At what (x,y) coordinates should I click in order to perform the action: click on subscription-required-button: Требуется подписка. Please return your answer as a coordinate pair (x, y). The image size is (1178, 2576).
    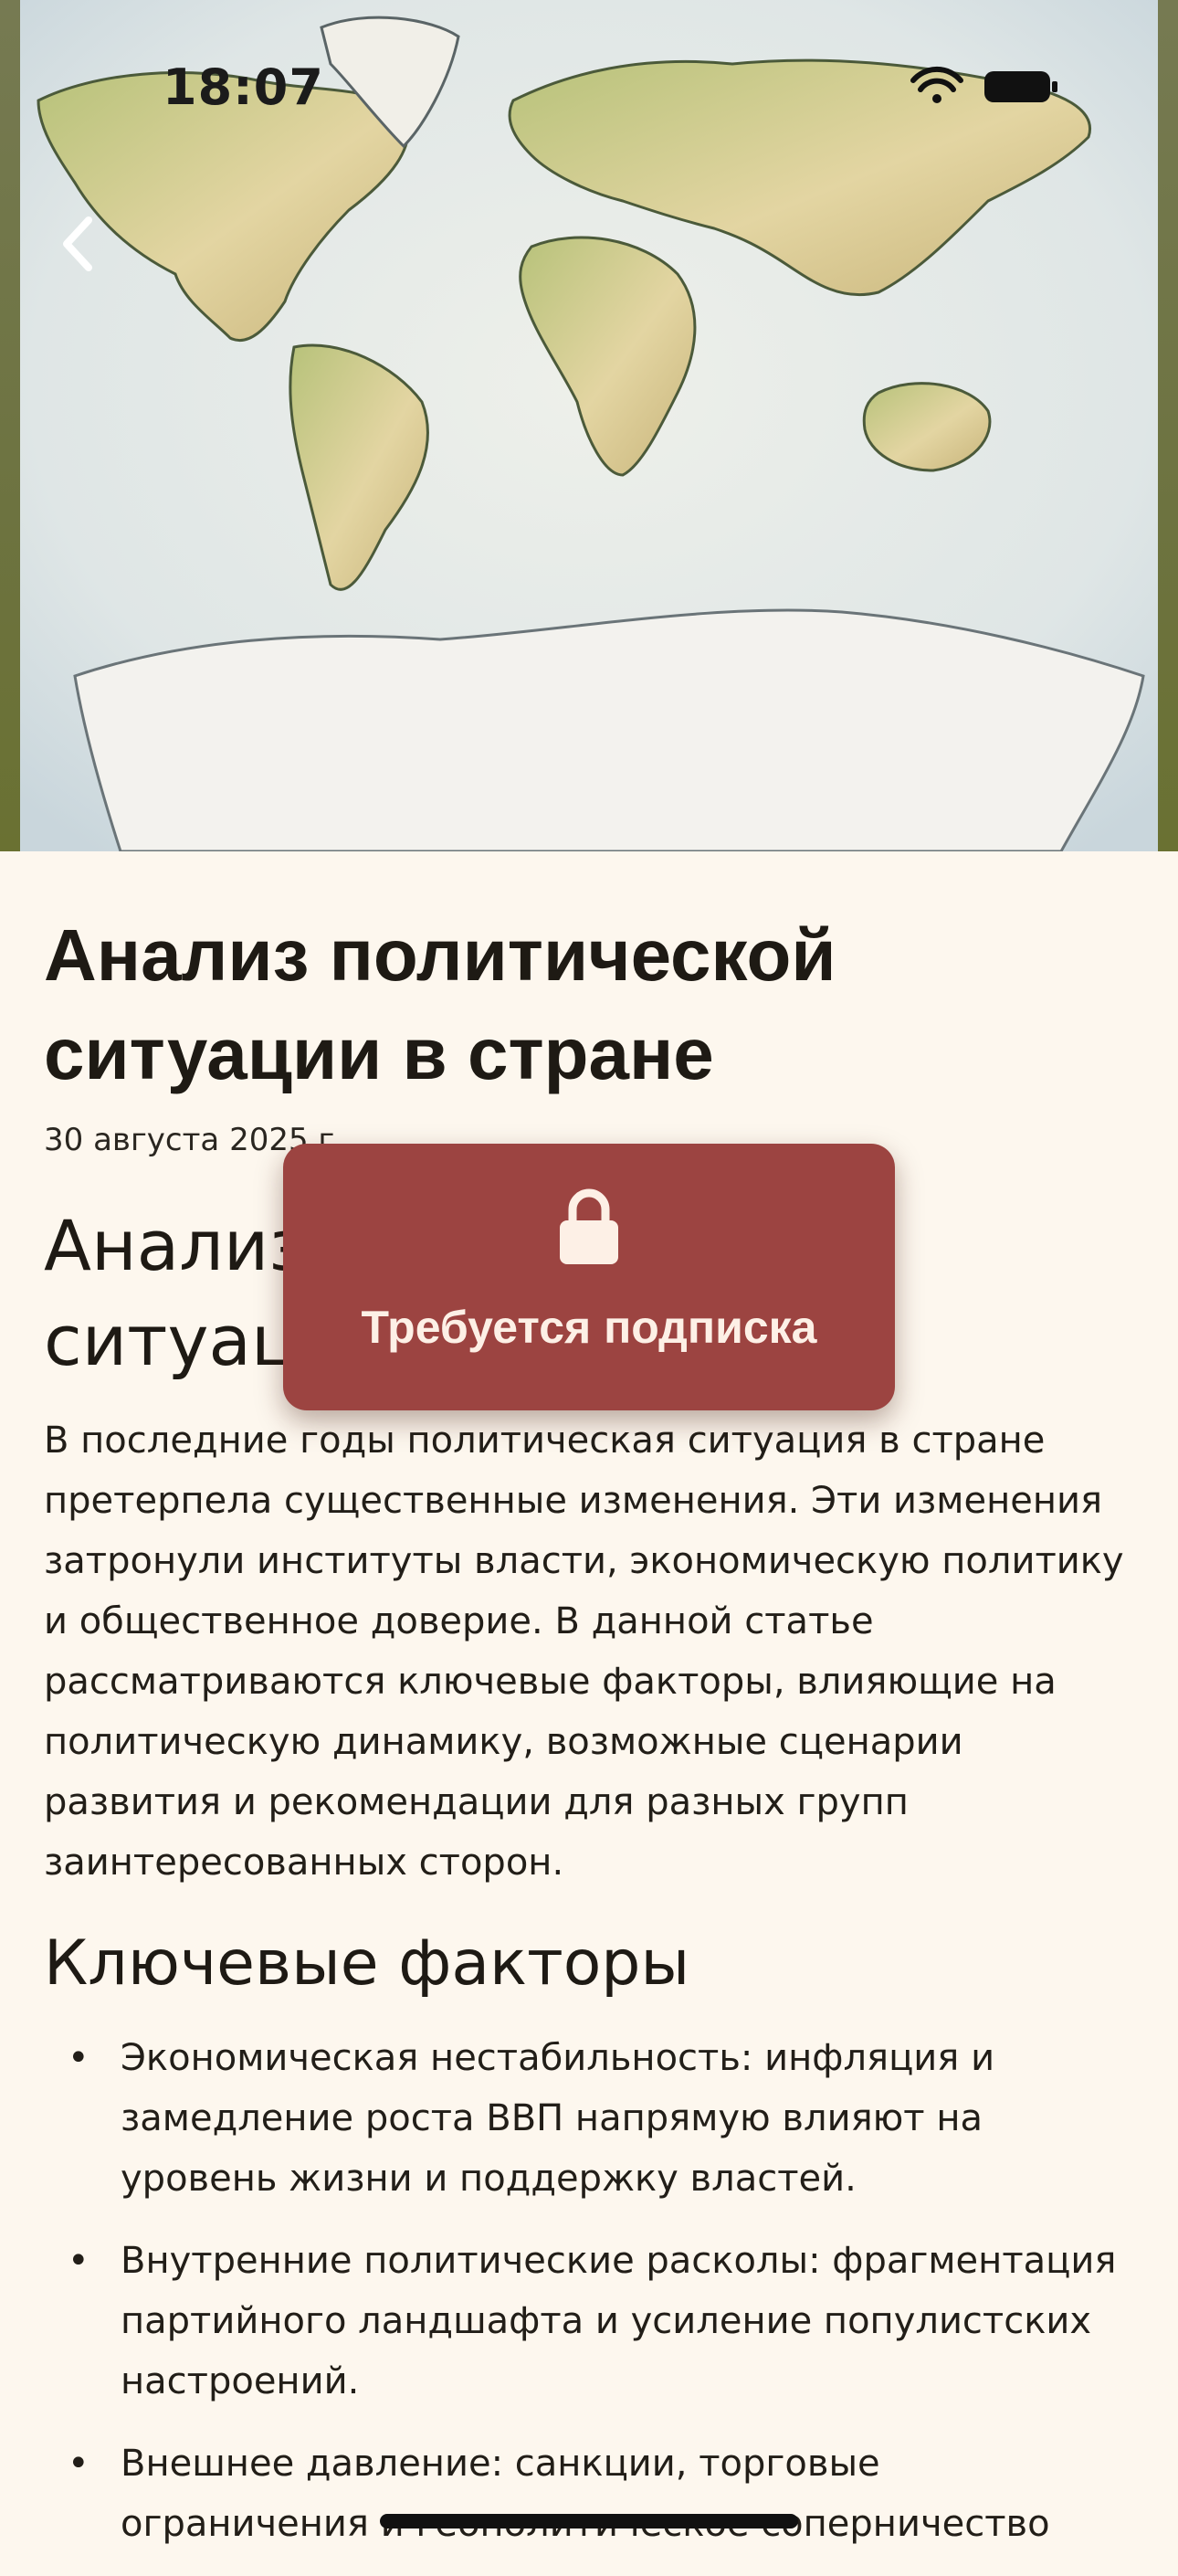
    Looking at the image, I should click on (589, 1277).